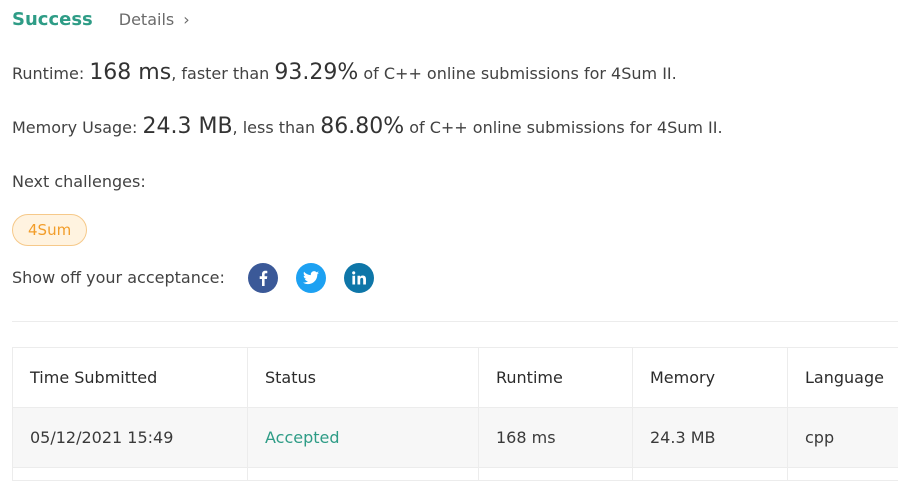 The image size is (898, 481). What do you see at coordinates (118, 277) in the screenshot?
I see `share-label: Show off your acceptance:` at bounding box center [118, 277].